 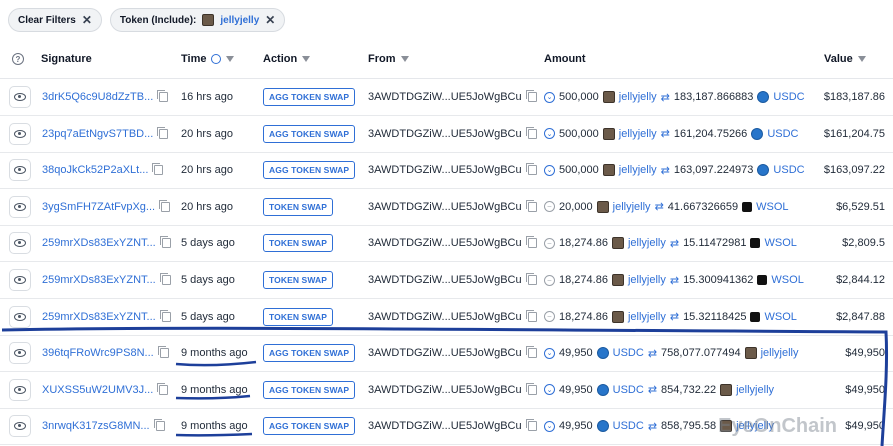 What do you see at coordinates (576, 206) in the screenshot?
I see `amount-in: 20,000` at bounding box center [576, 206].